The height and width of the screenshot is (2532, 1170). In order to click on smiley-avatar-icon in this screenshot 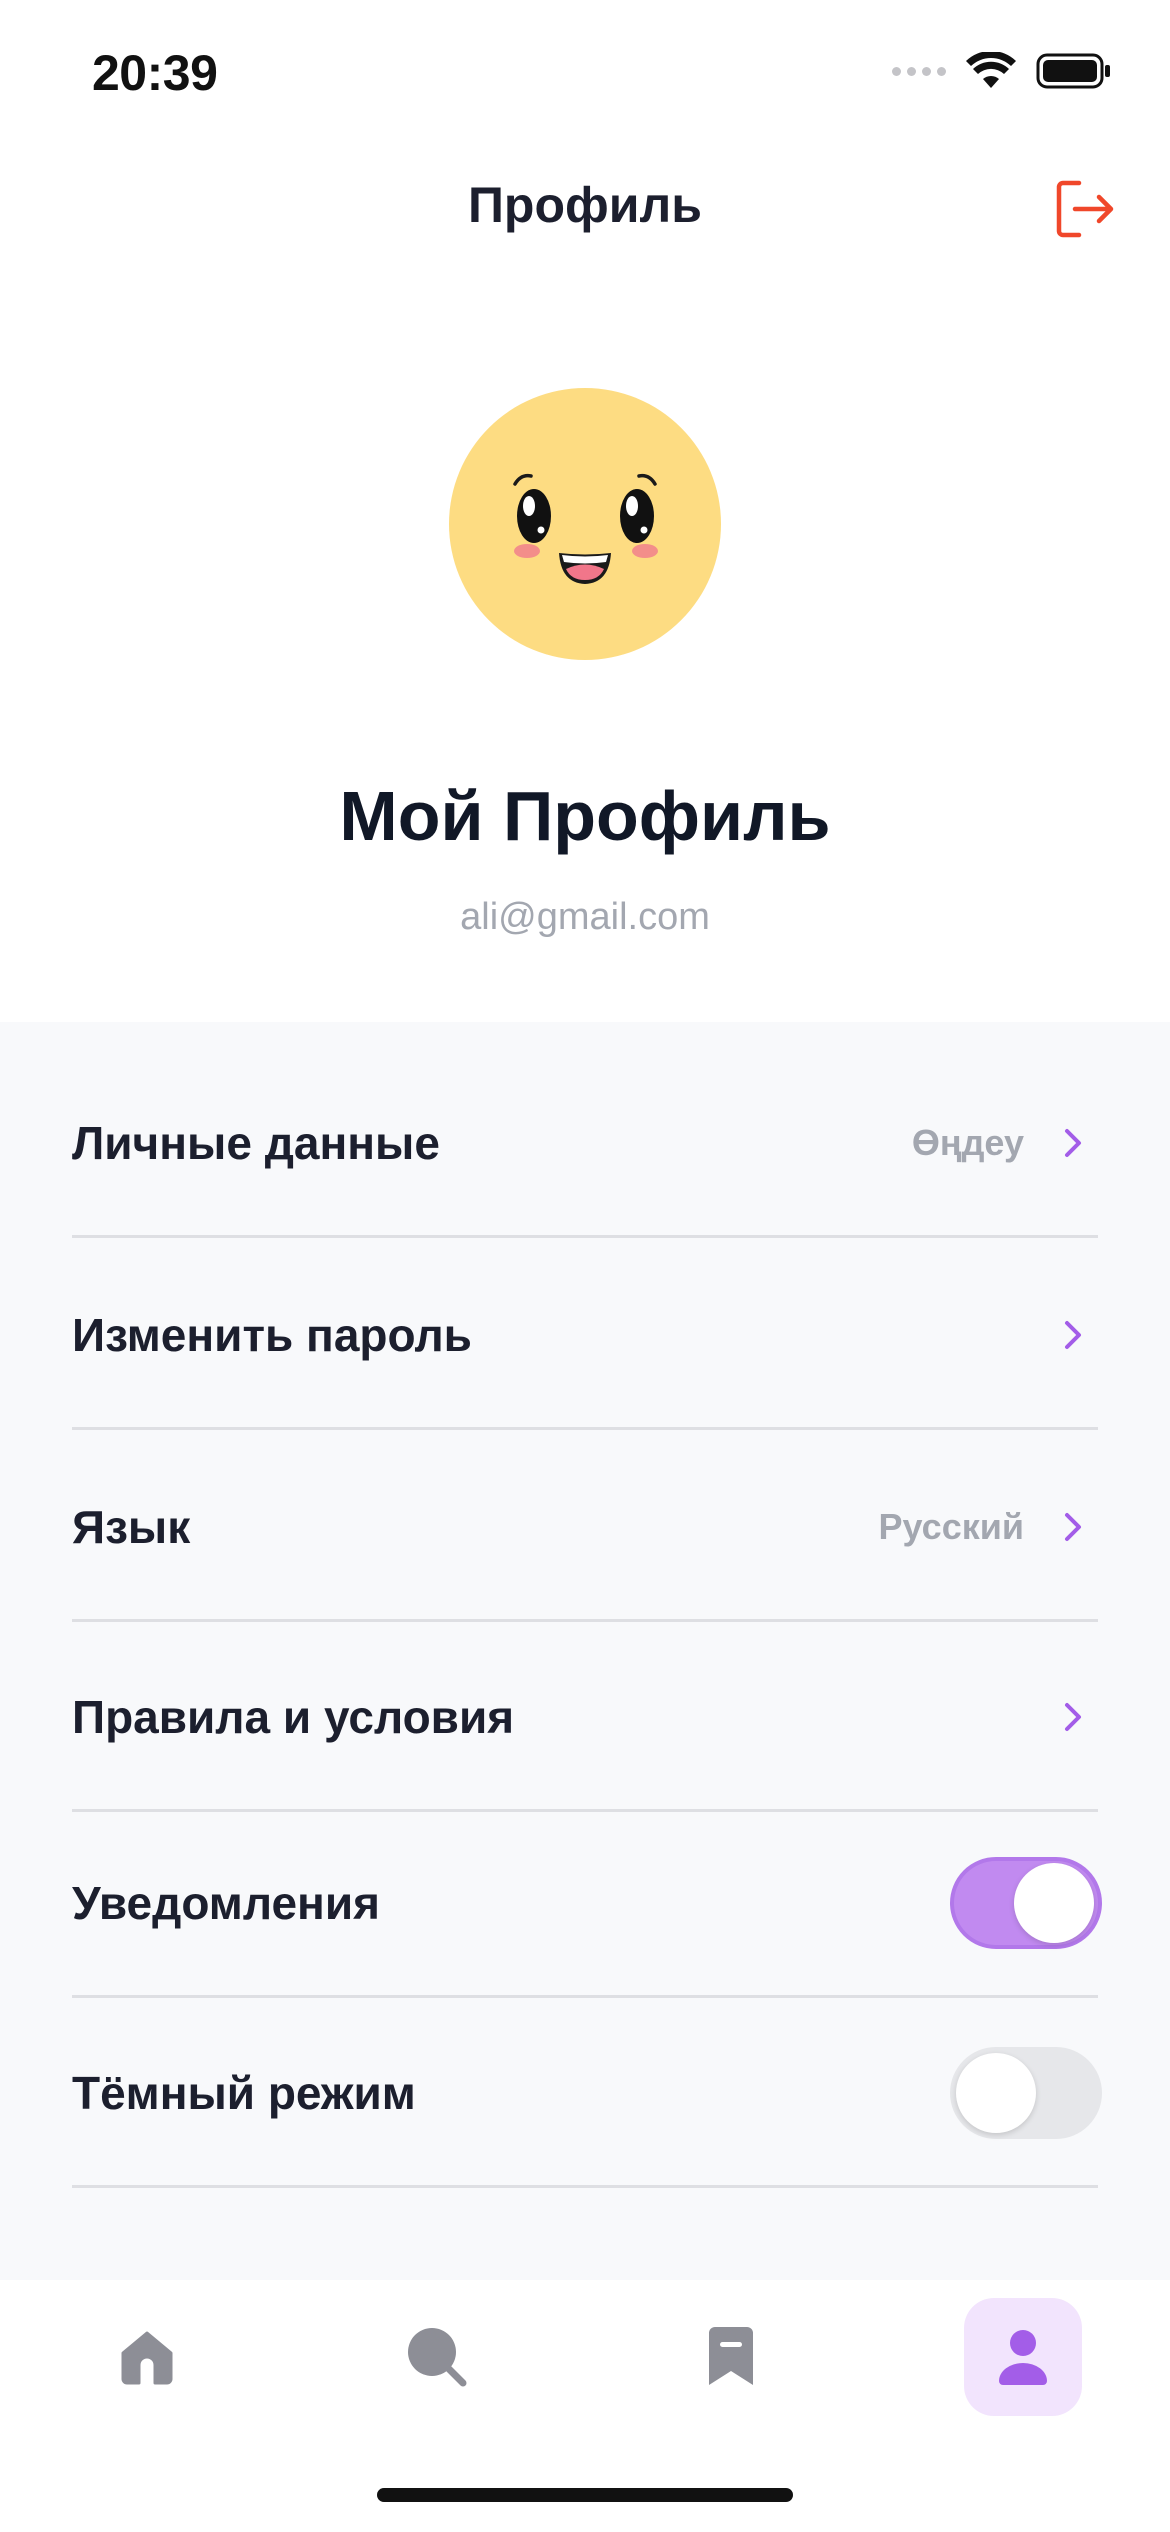, I will do `click(585, 528)`.